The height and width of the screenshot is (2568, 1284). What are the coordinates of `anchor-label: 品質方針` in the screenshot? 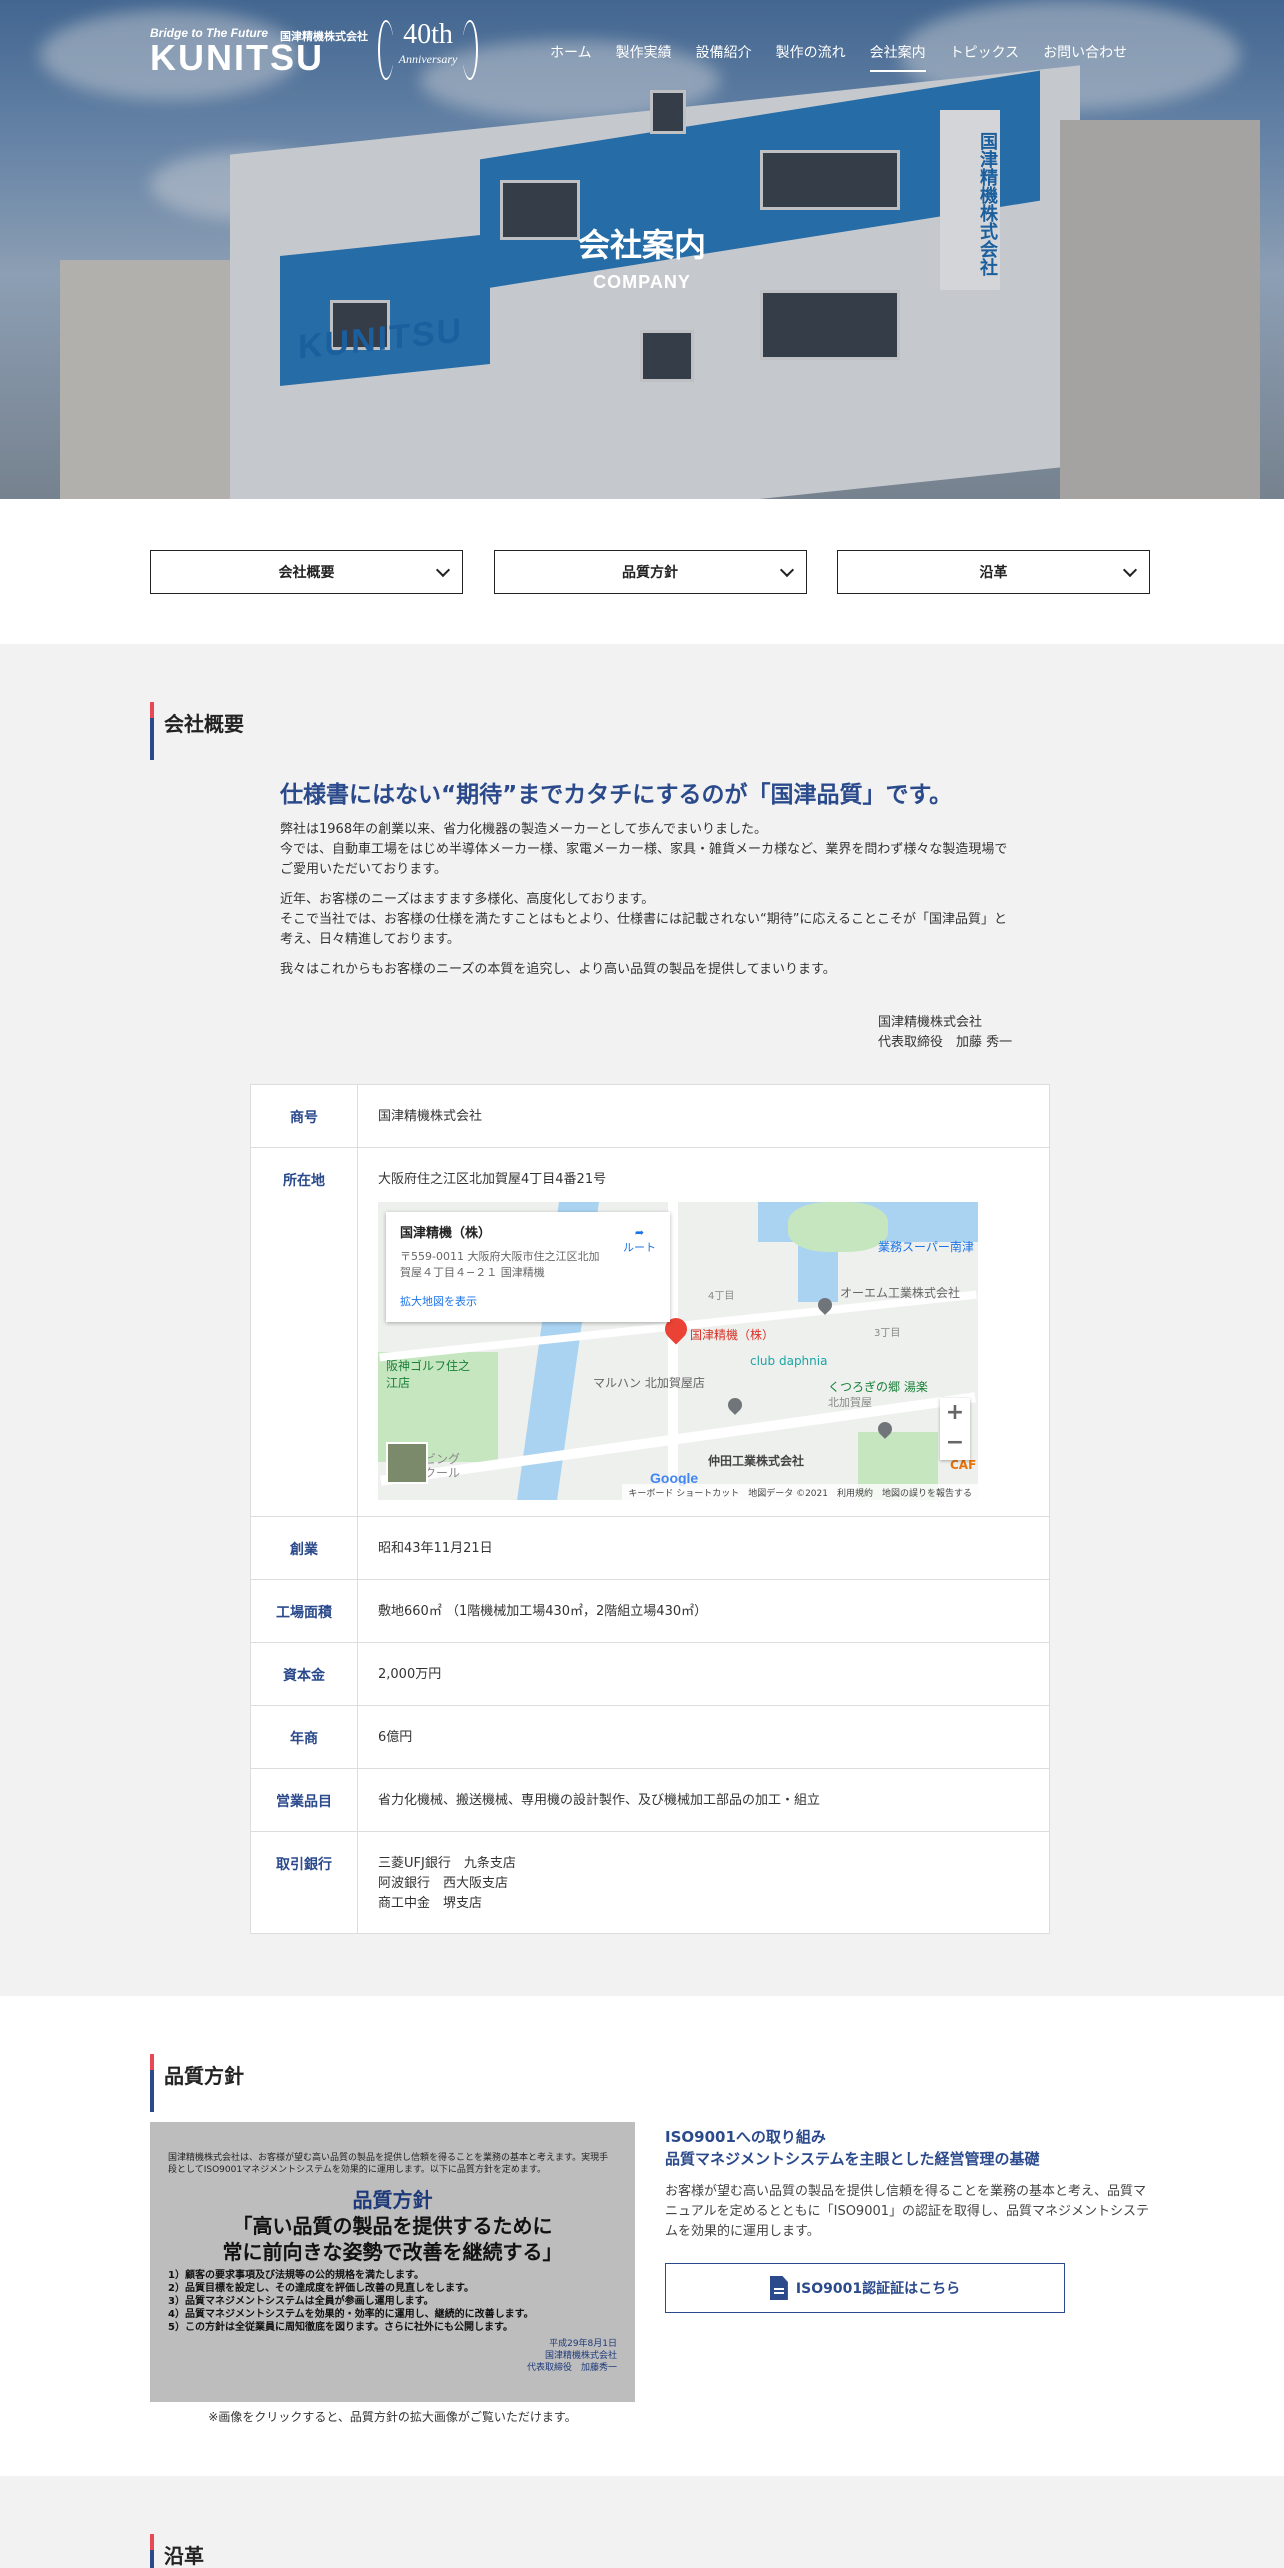 It's located at (650, 573).